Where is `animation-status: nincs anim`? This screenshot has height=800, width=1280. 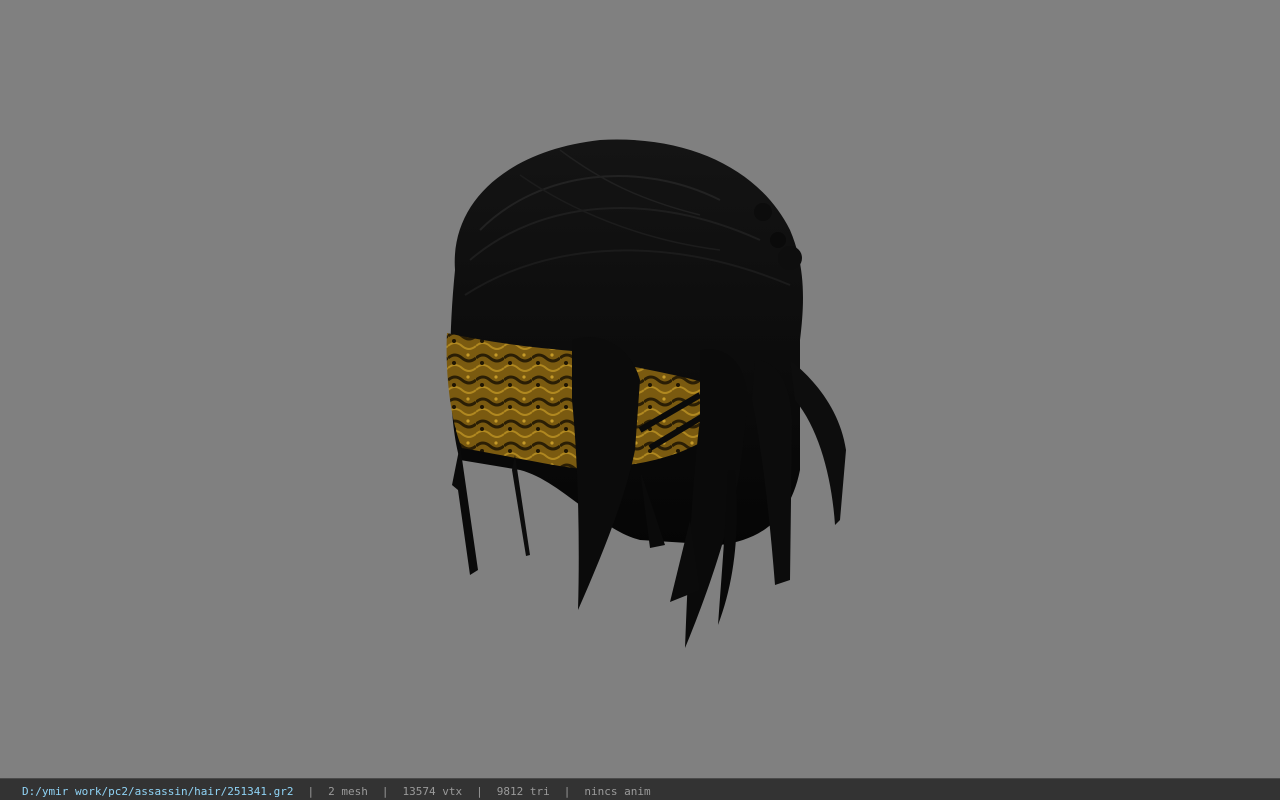
animation-status: nincs anim is located at coordinates (617, 791).